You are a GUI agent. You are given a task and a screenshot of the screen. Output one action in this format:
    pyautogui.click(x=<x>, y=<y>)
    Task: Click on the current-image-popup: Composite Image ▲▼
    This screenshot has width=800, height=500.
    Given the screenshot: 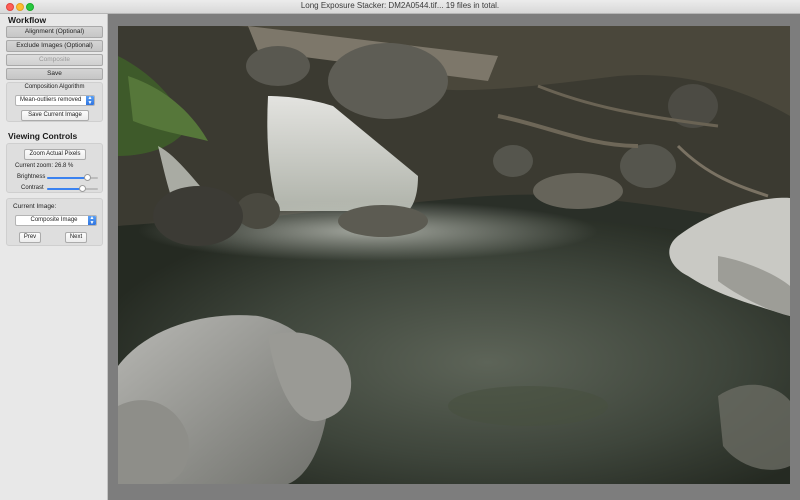 What is the action you would take?
    pyautogui.click(x=56, y=220)
    